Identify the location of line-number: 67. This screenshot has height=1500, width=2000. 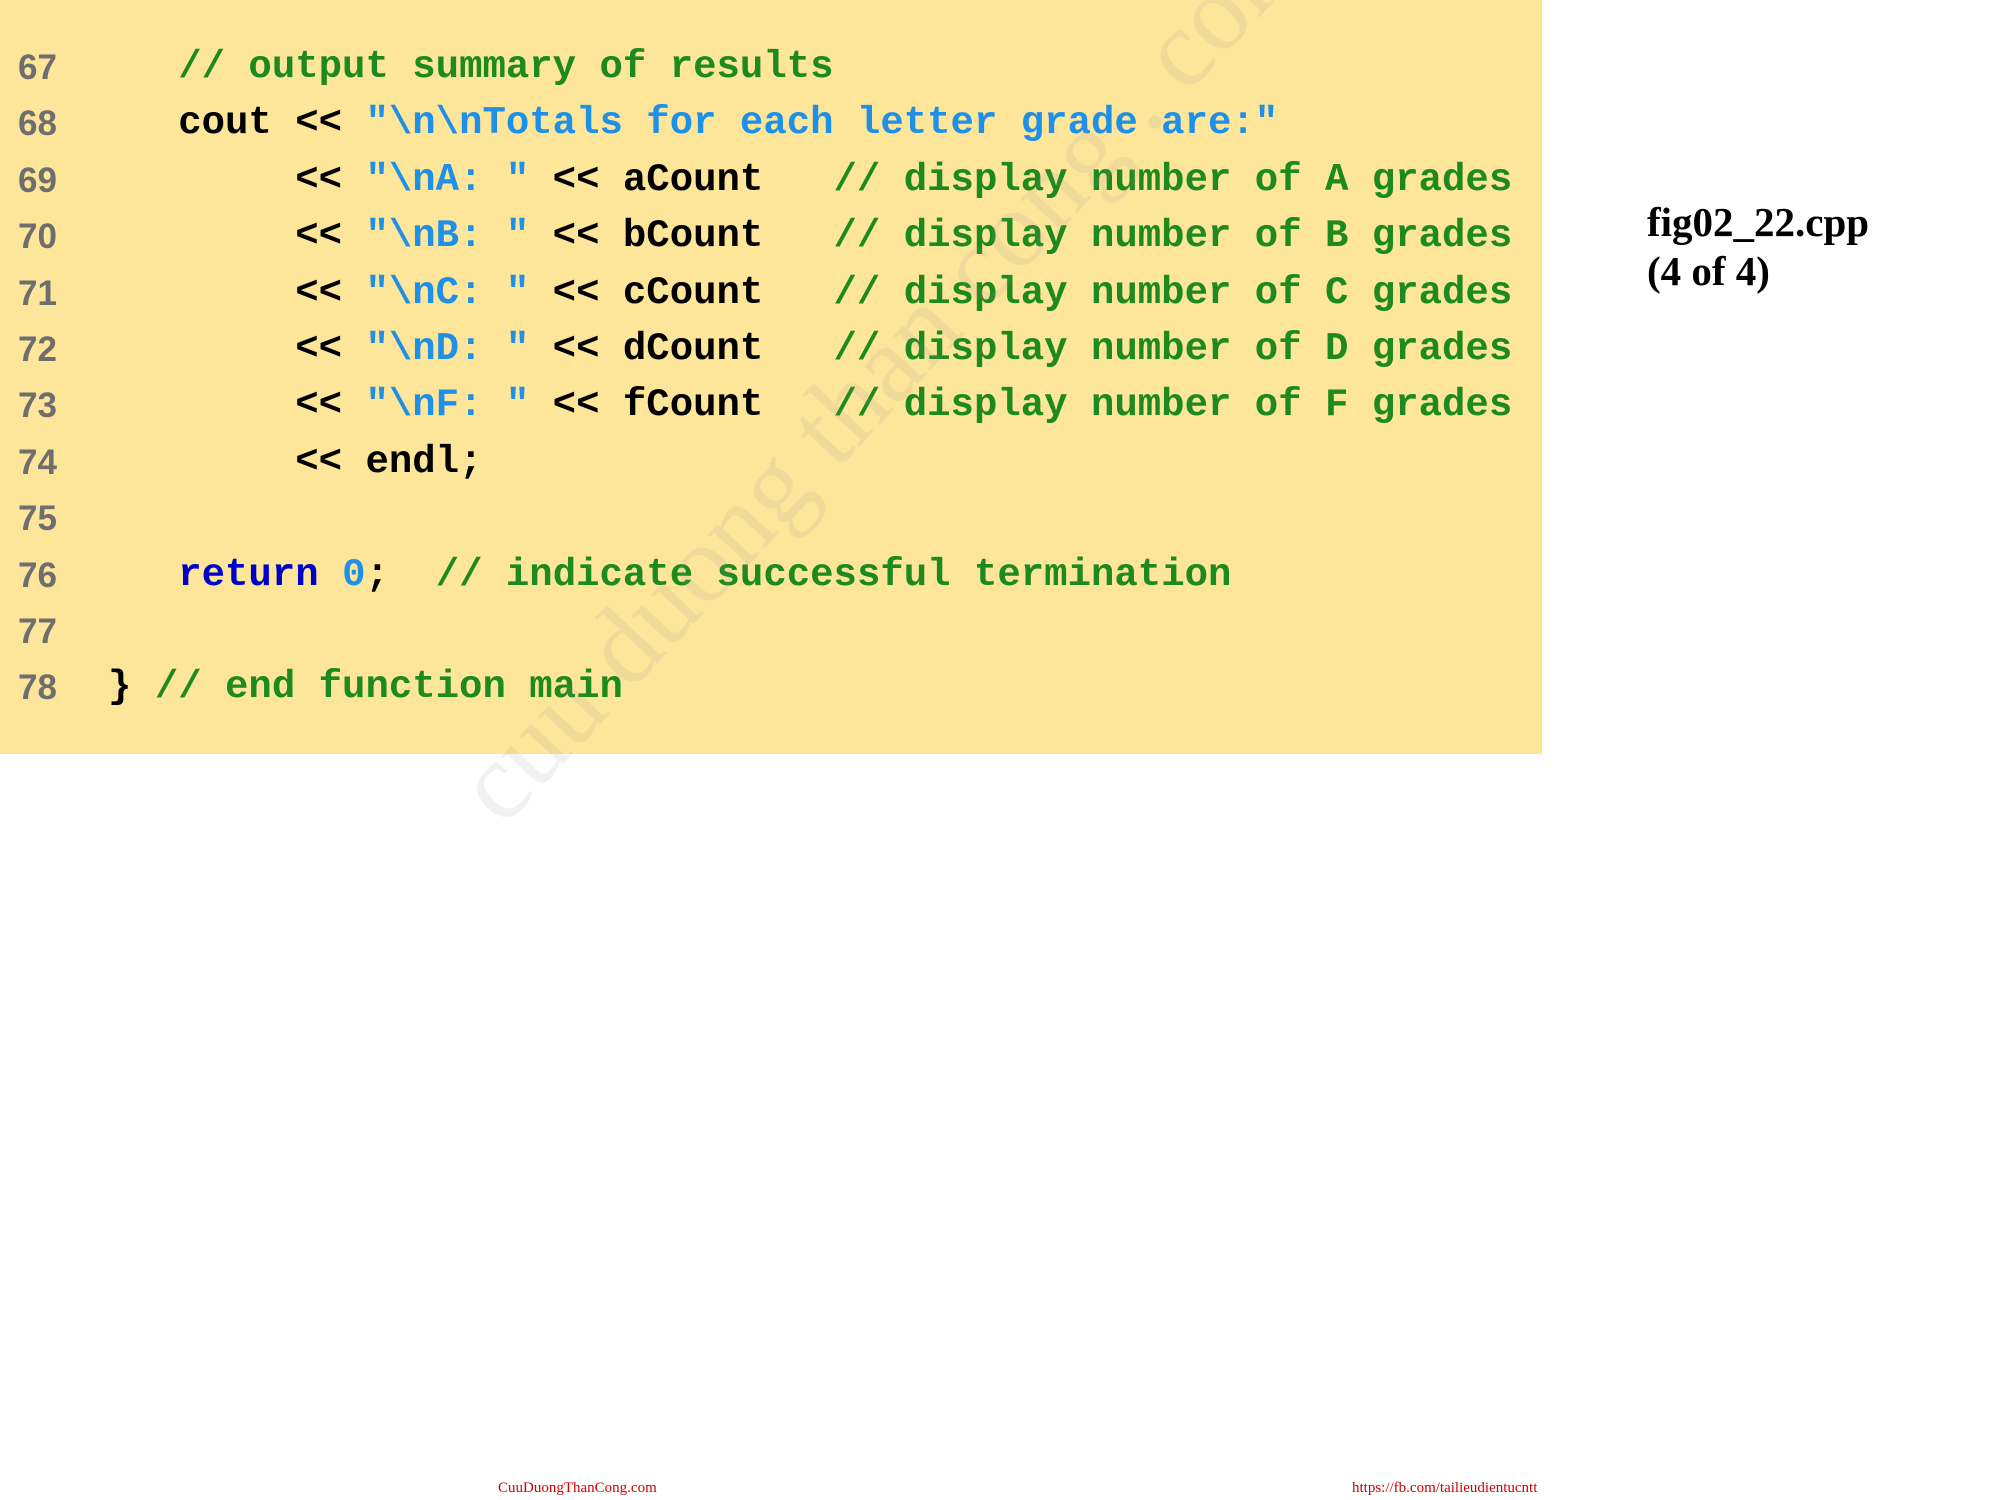
(37, 67).